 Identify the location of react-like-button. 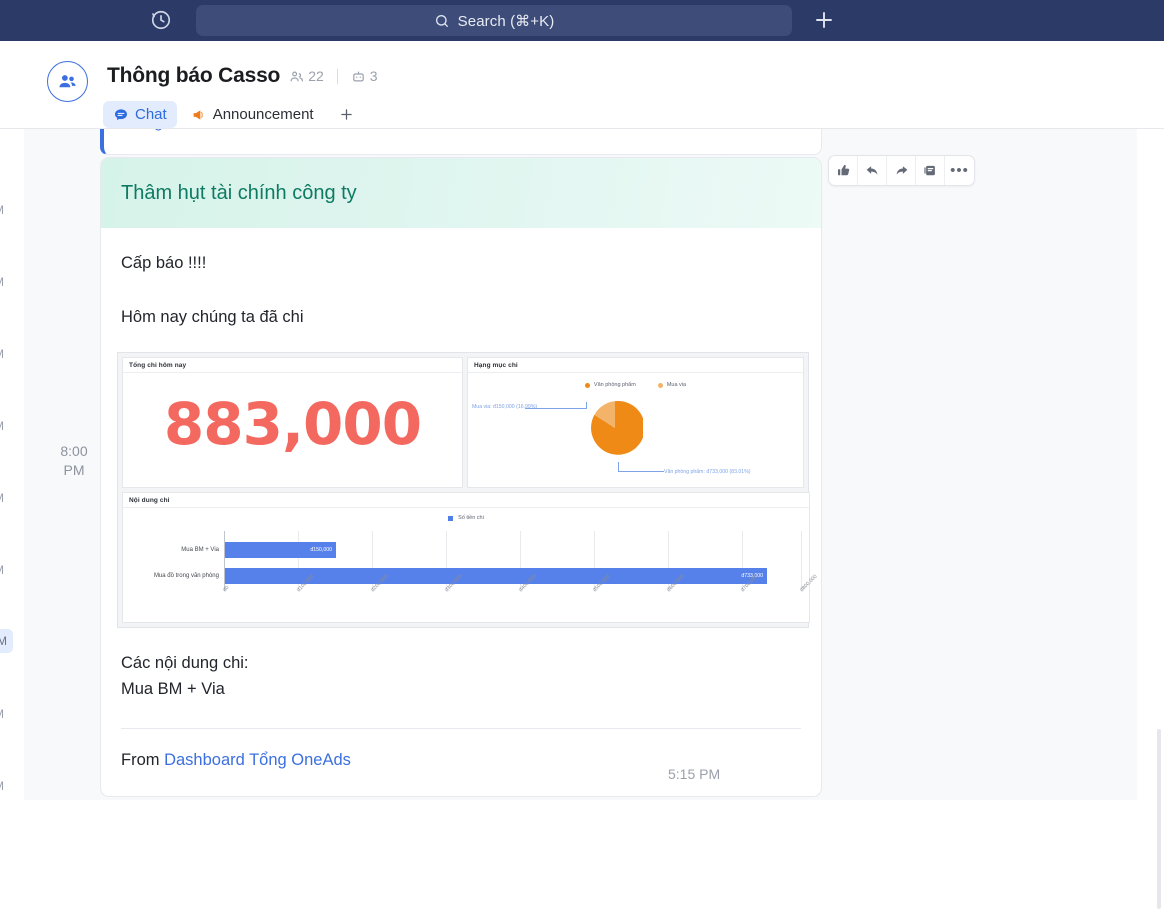
(843, 170).